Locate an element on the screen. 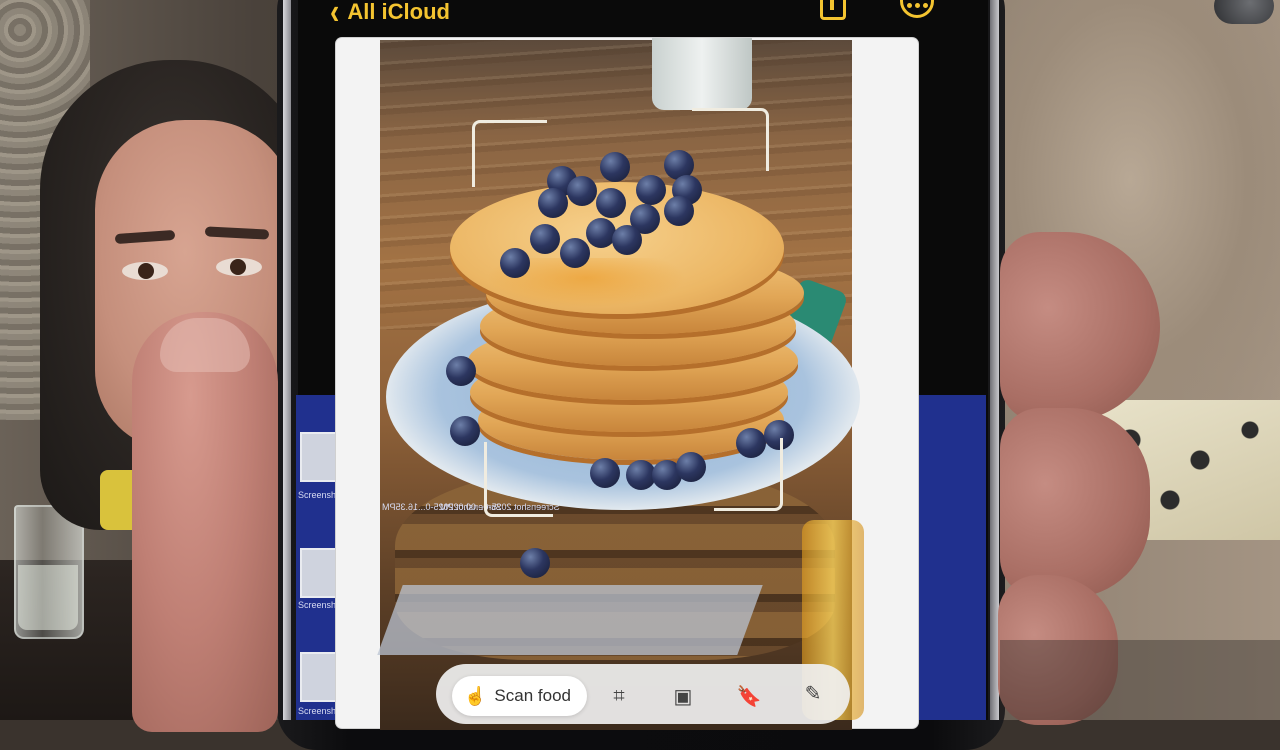 The width and height of the screenshot is (1280, 750). share-button is located at coordinates (834, 11).